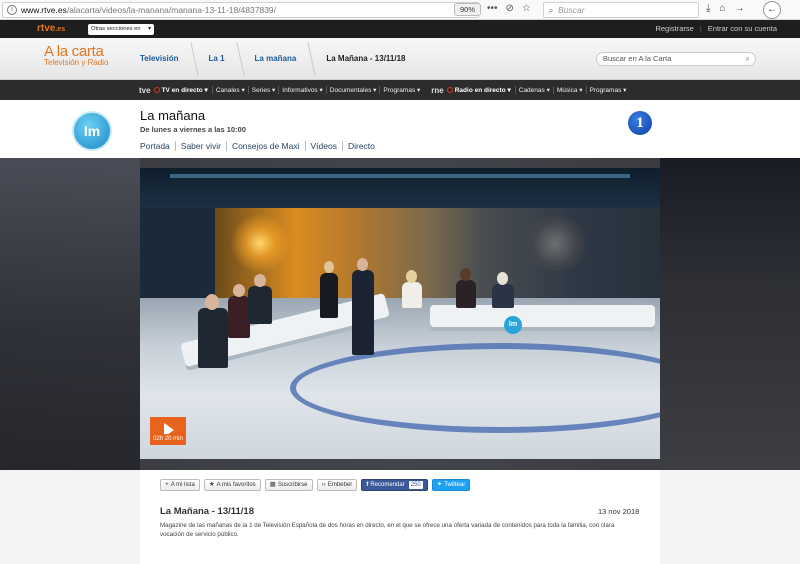 Image resolution: width=800 pixels, height=564 pixels. Describe the element at coordinates (60, 29) in the screenshot. I see `rtve-logo-suffix: .es` at that location.